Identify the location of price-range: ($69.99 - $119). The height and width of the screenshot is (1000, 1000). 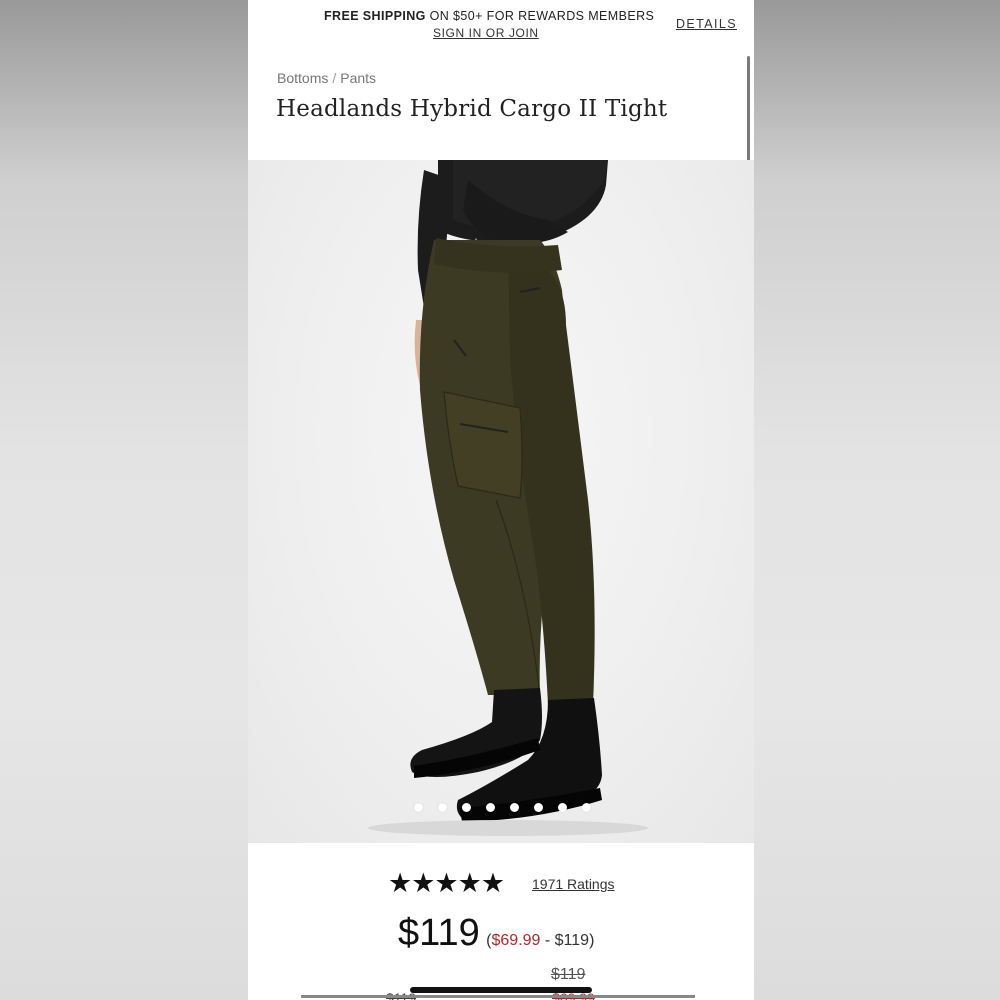
(540, 940).